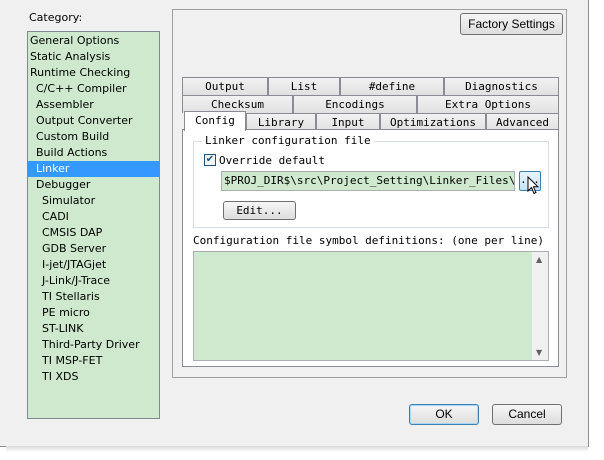 The width and height of the screenshot is (604, 460). I want to click on category-item-runtime-checking: Runtime Checking, so click(93, 73).